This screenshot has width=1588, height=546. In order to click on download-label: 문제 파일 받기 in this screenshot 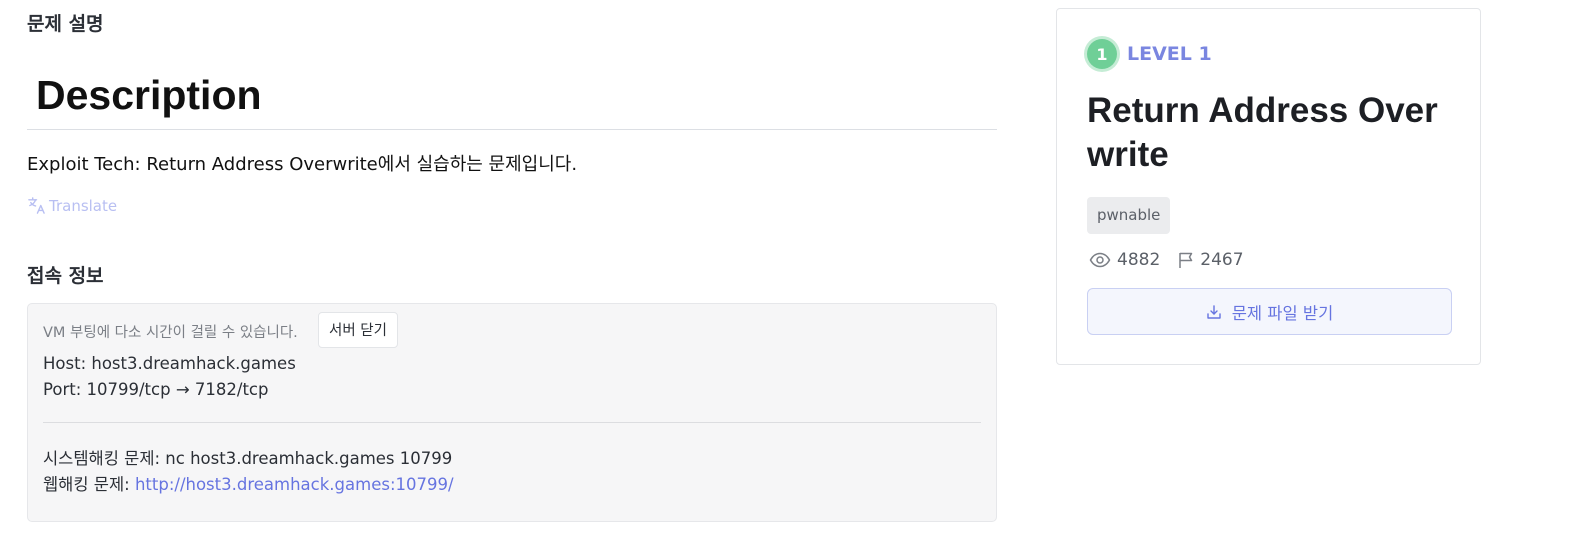, I will do `click(1282, 313)`.